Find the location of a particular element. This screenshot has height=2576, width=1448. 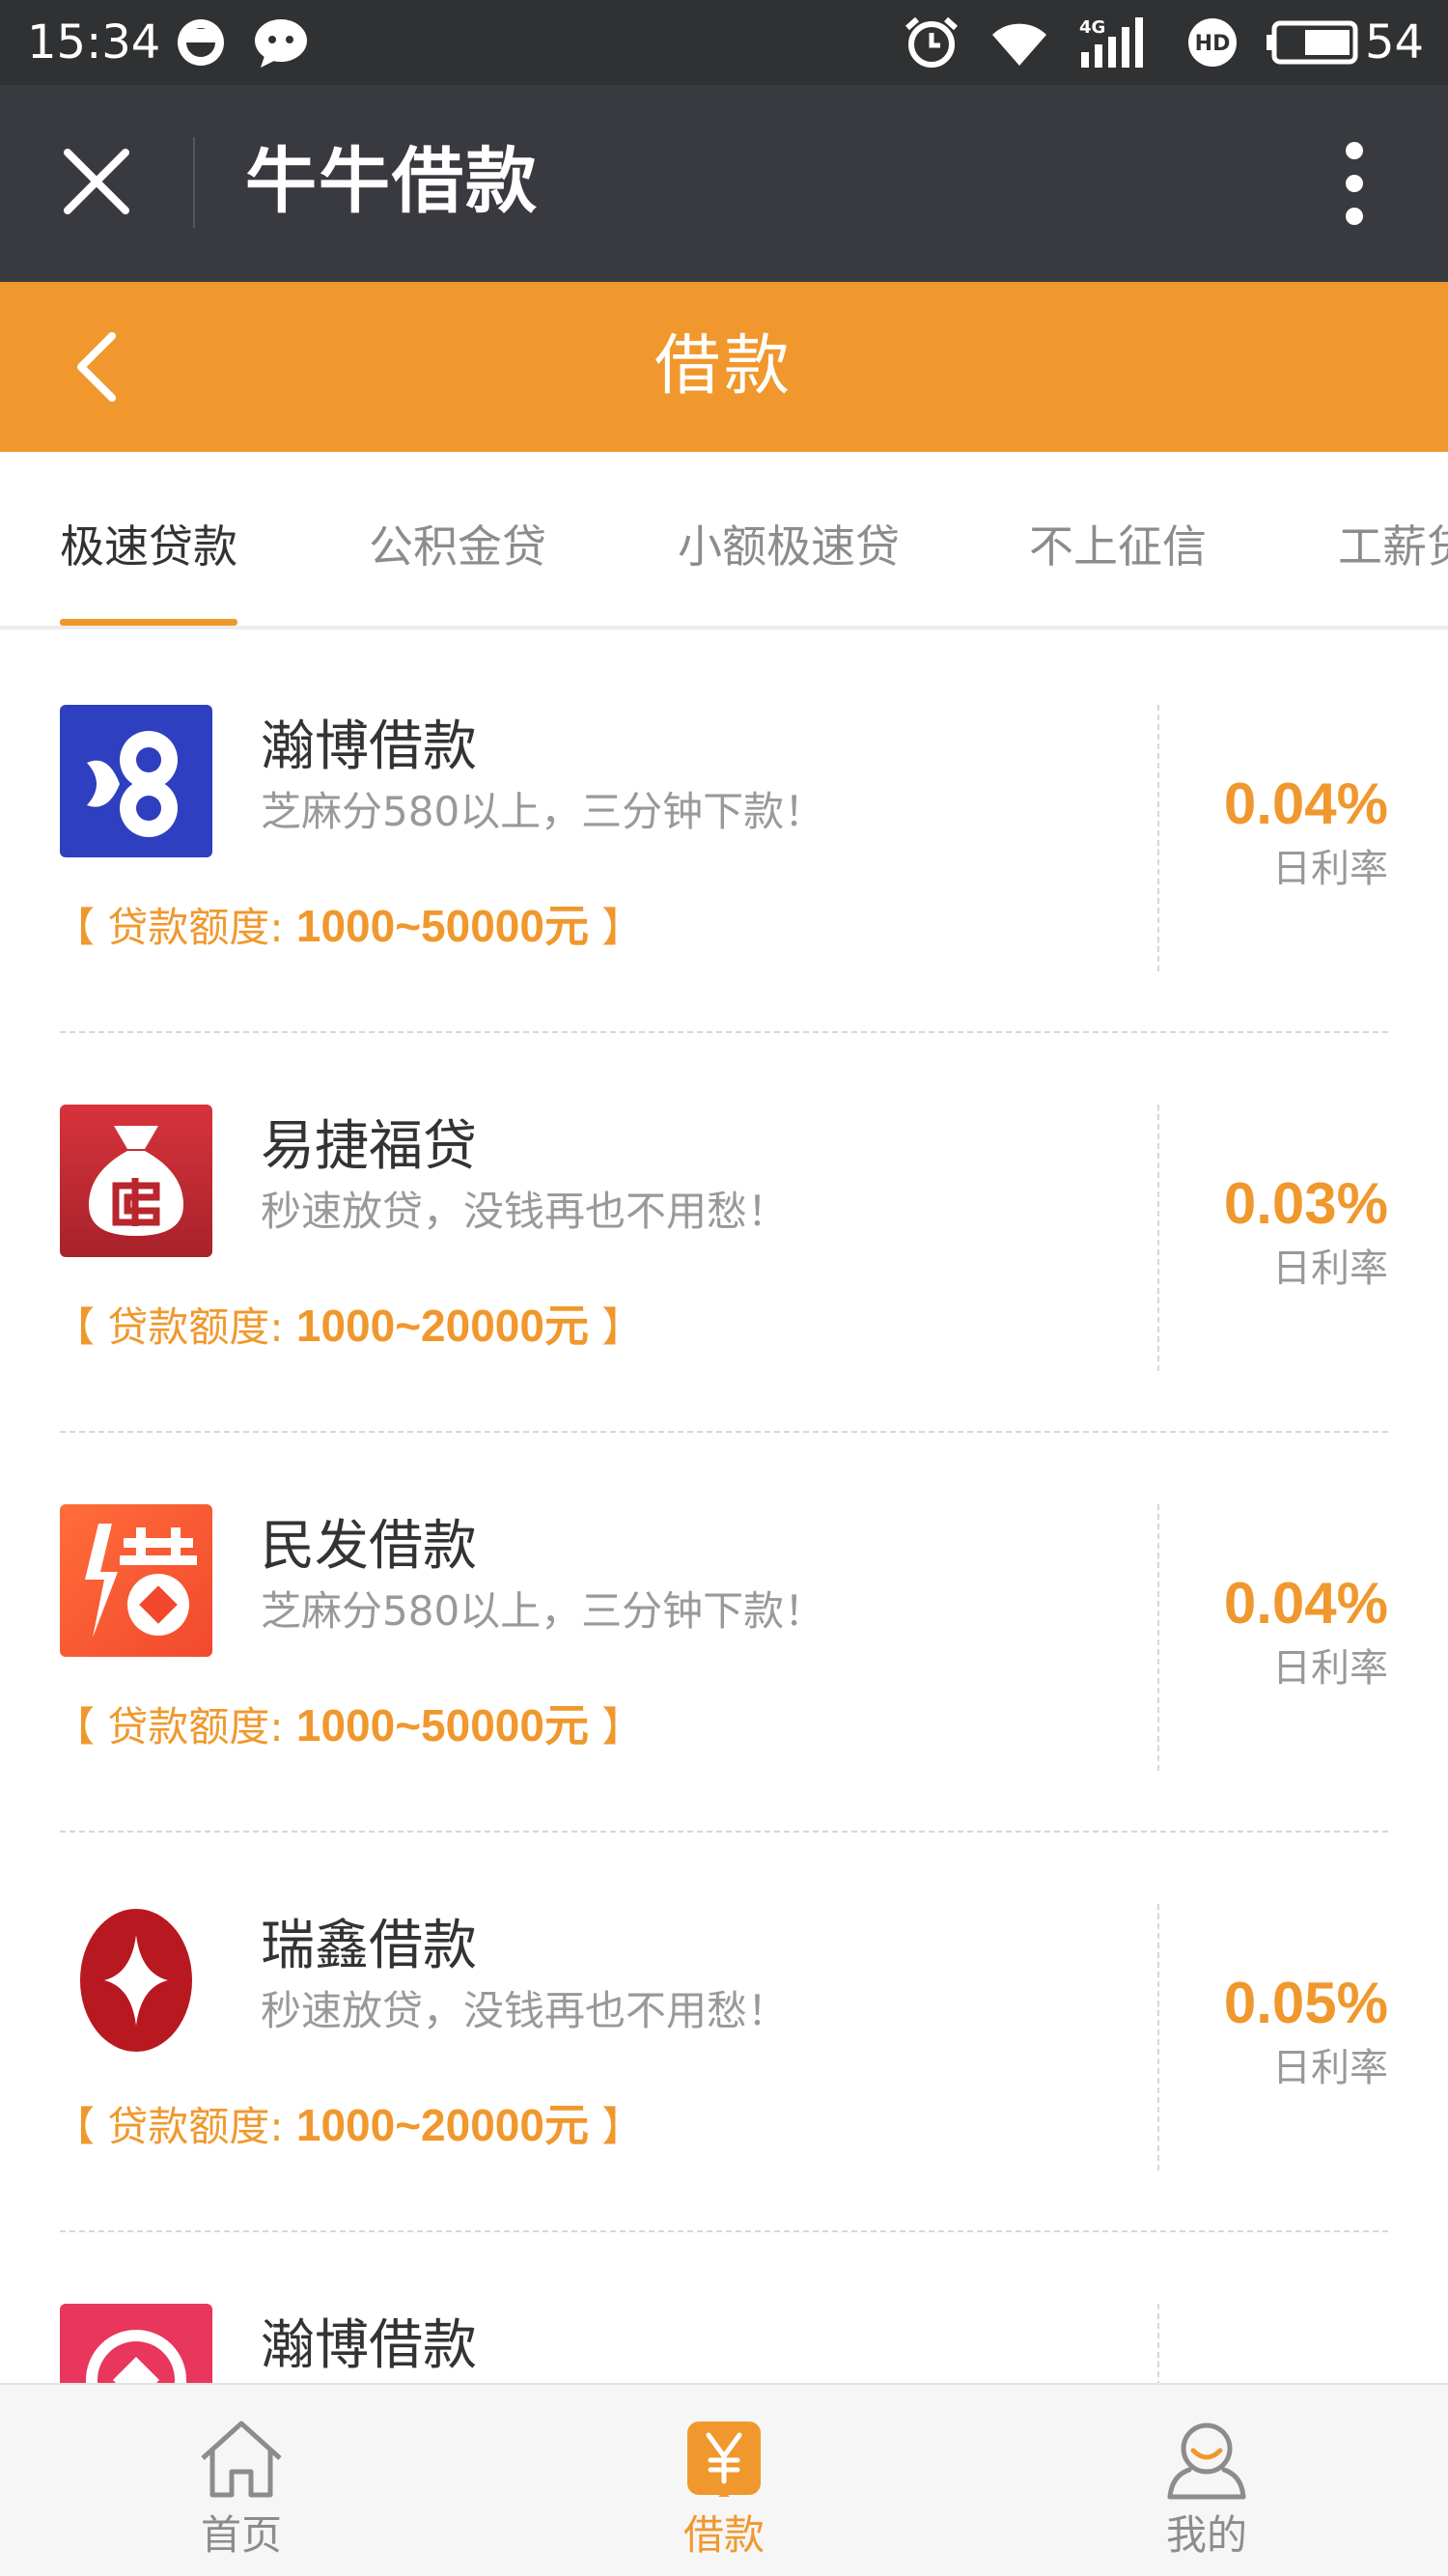

loan-item: 瀚博借款 is located at coordinates (724, 2308).